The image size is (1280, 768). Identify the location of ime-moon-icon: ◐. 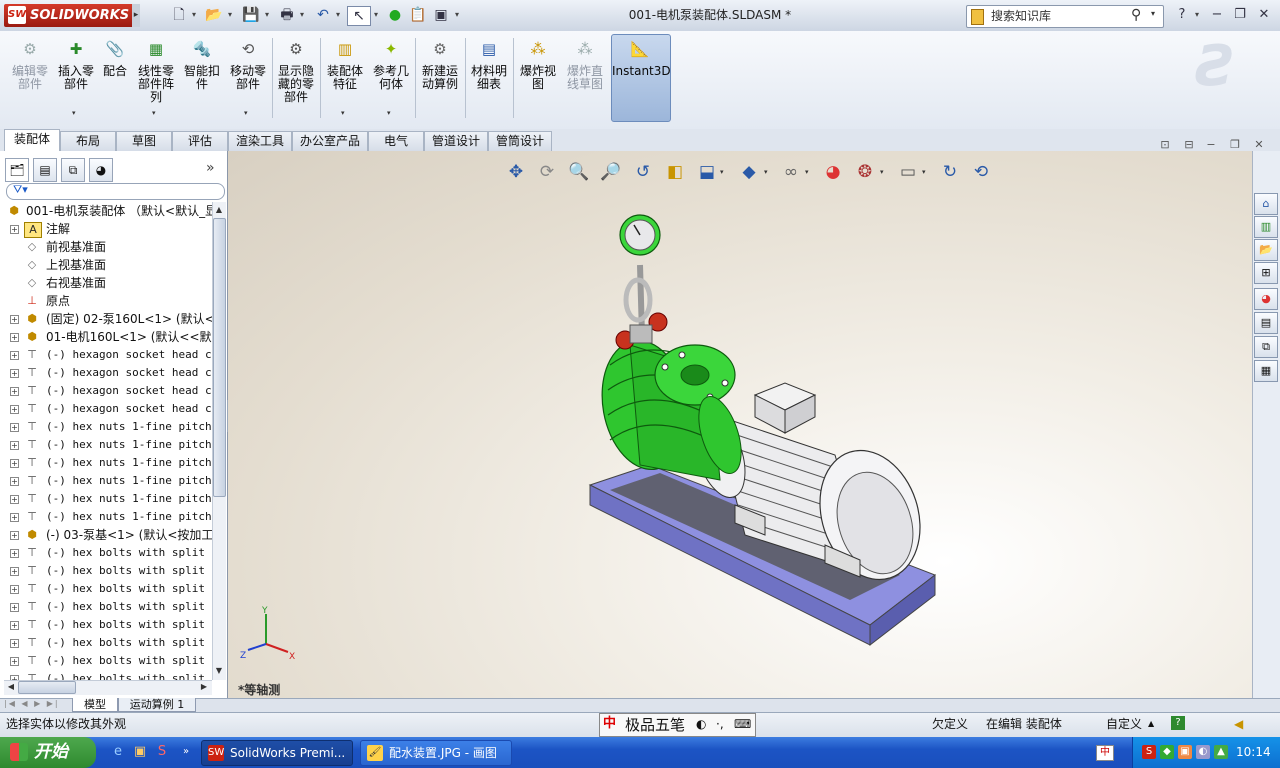
(701, 724).